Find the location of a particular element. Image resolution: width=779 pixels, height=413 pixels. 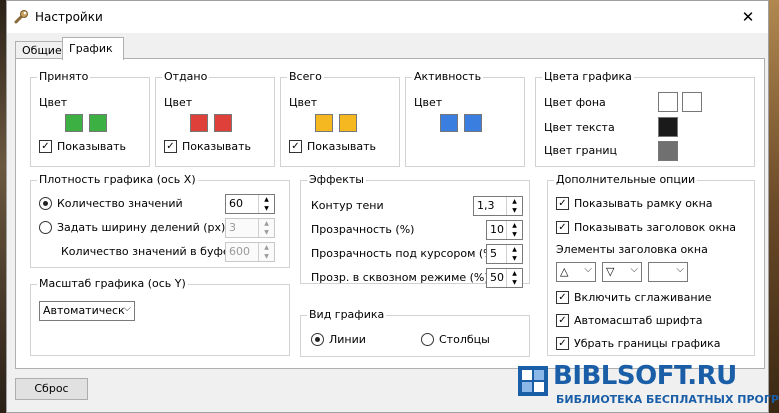

shadow-spinner: 1,3 ▲ ▼ is located at coordinates (498, 206).